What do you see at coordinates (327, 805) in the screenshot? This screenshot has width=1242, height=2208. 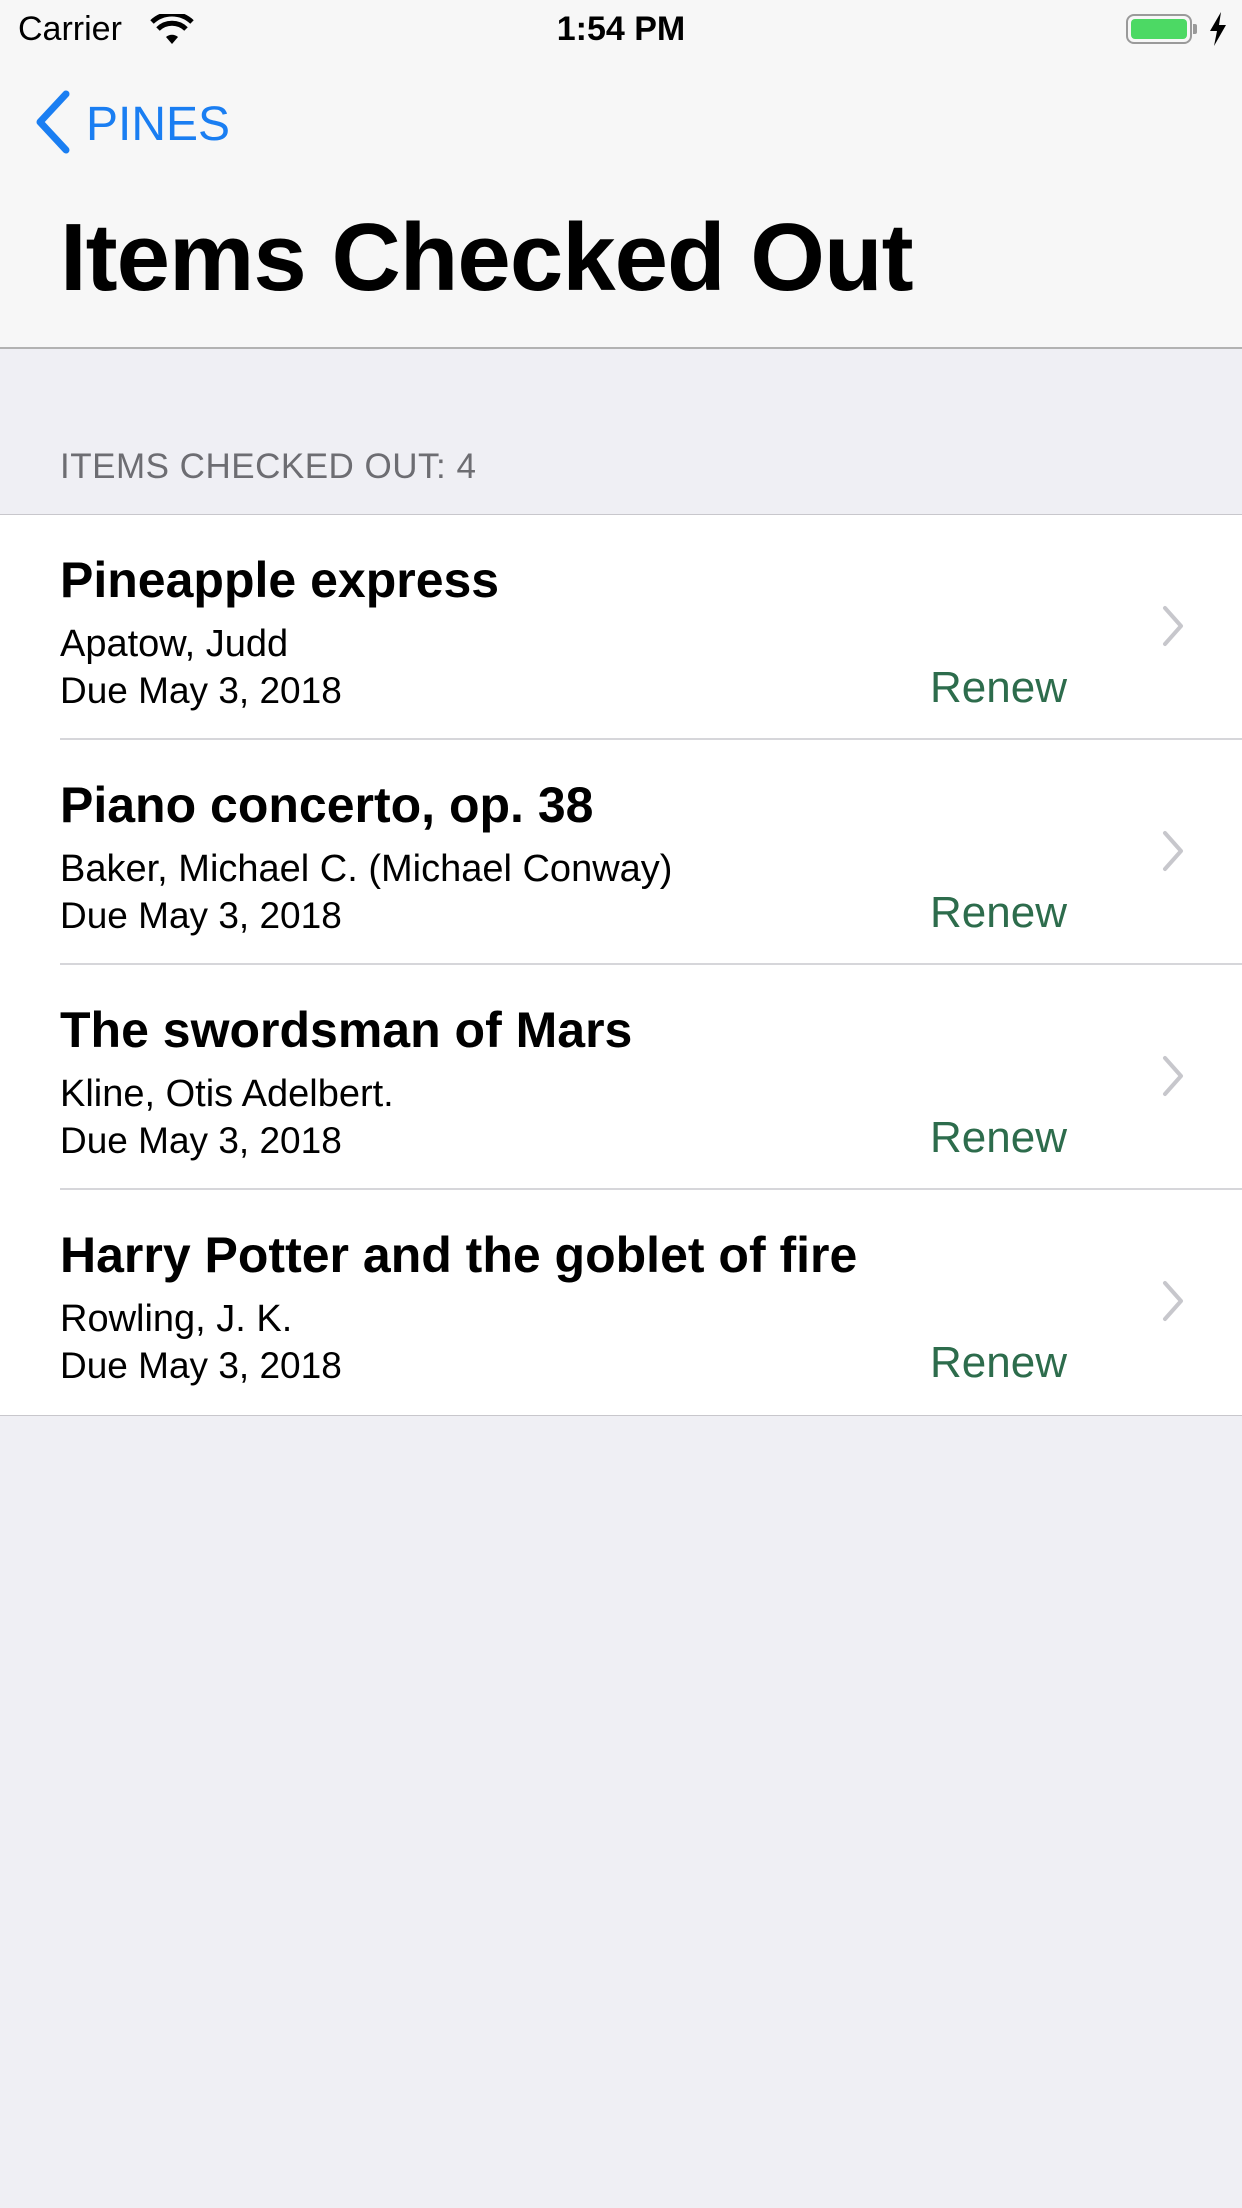 I see `item-title: Piano concerto, op. 38` at bounding box center [327, 805].